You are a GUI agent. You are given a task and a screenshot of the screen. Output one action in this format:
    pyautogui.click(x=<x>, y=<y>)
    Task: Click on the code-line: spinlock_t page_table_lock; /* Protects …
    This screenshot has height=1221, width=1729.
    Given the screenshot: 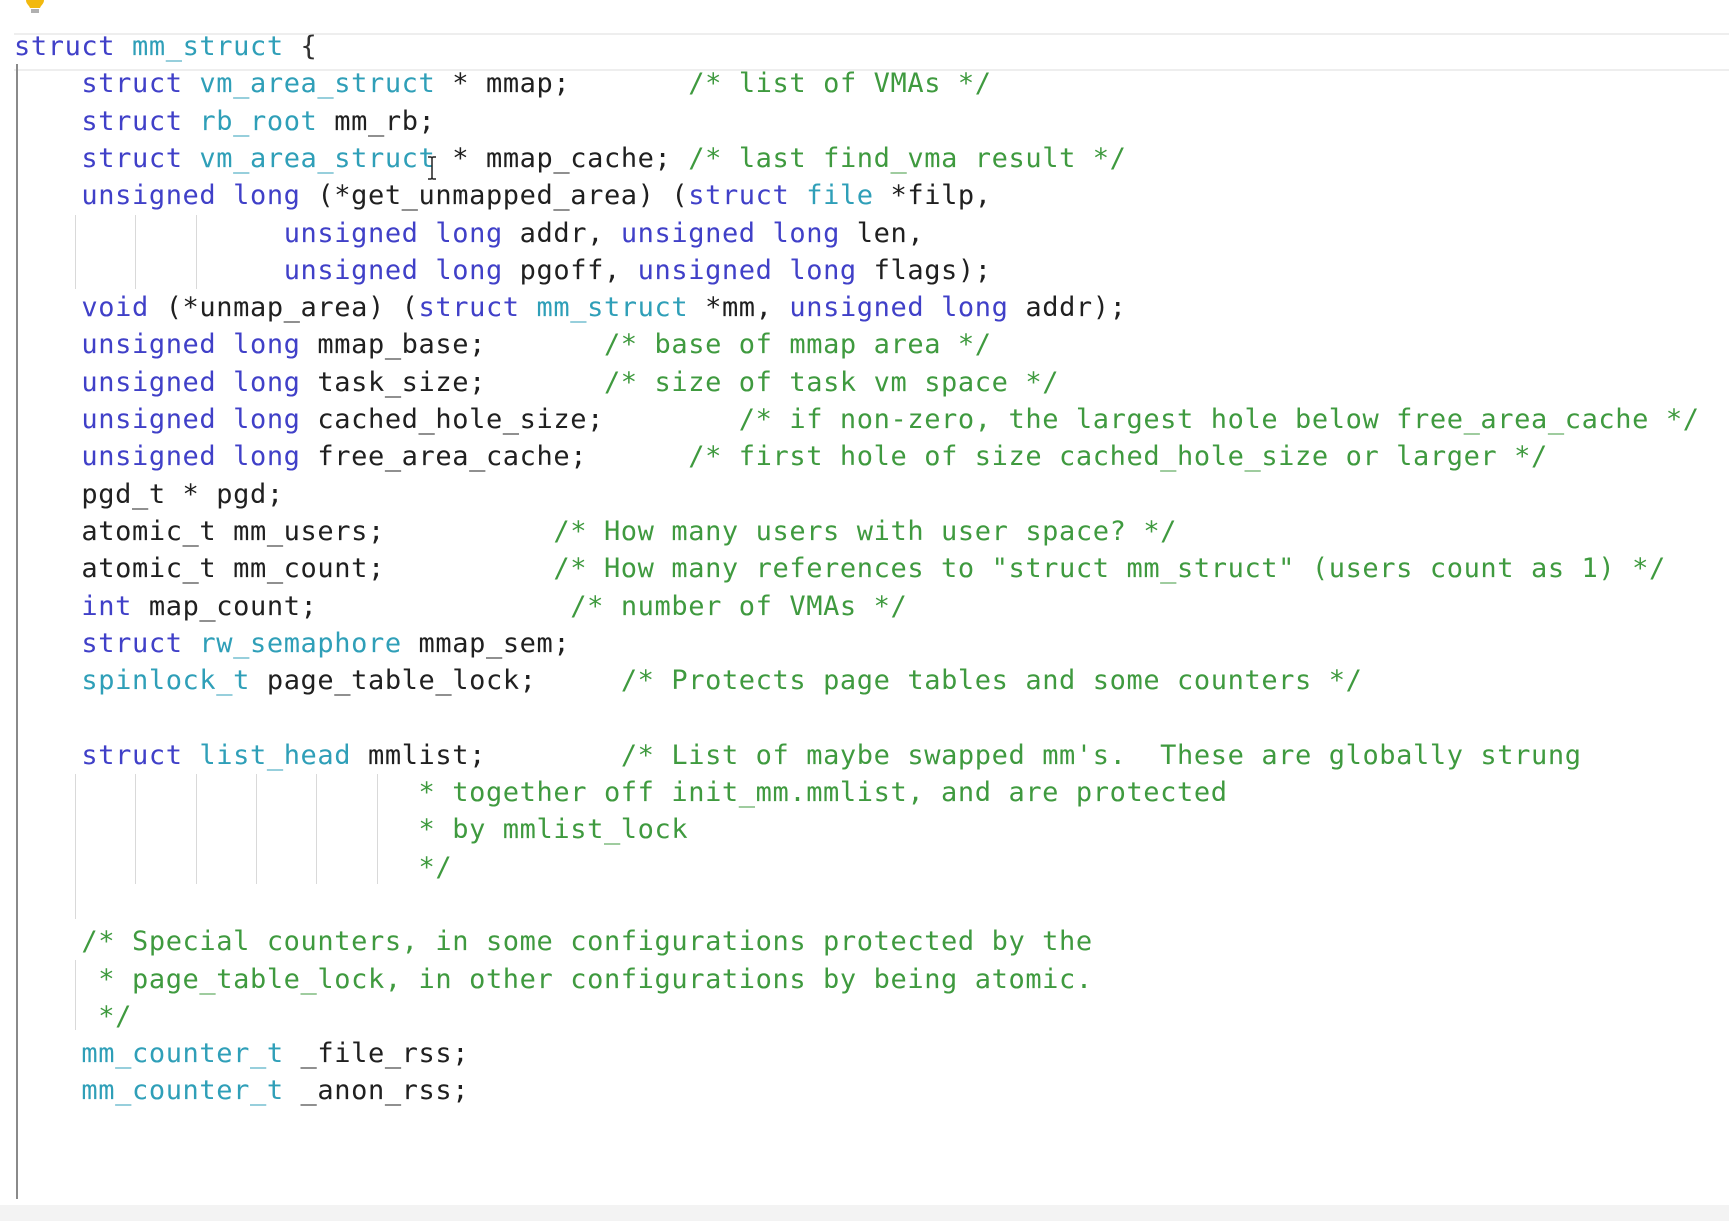 What is the action you would take?
    pyautogui.click(x=688, y=680)
    